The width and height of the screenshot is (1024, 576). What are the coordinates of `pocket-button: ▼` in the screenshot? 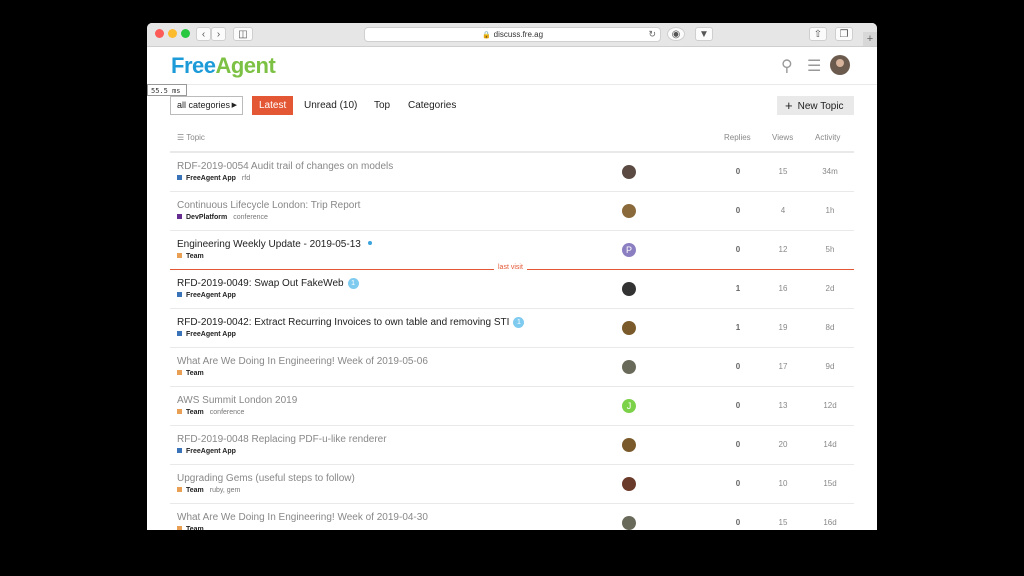 It's located at (704, 34).